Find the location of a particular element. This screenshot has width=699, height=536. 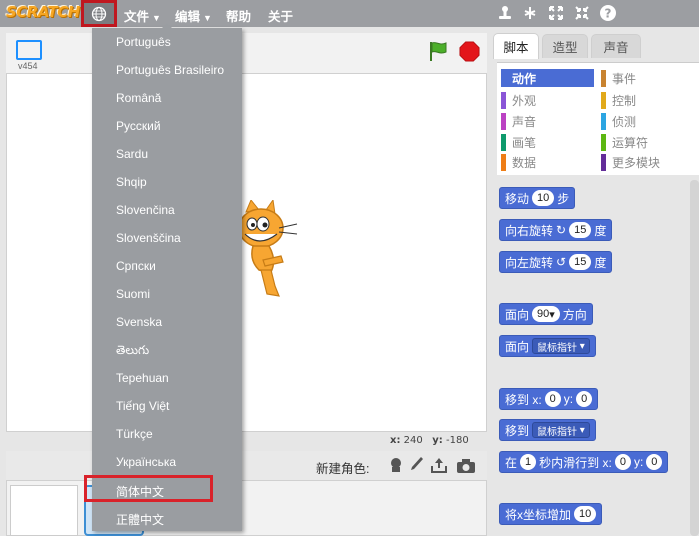

language-option: Shqip is located at coordinates (131, 182).